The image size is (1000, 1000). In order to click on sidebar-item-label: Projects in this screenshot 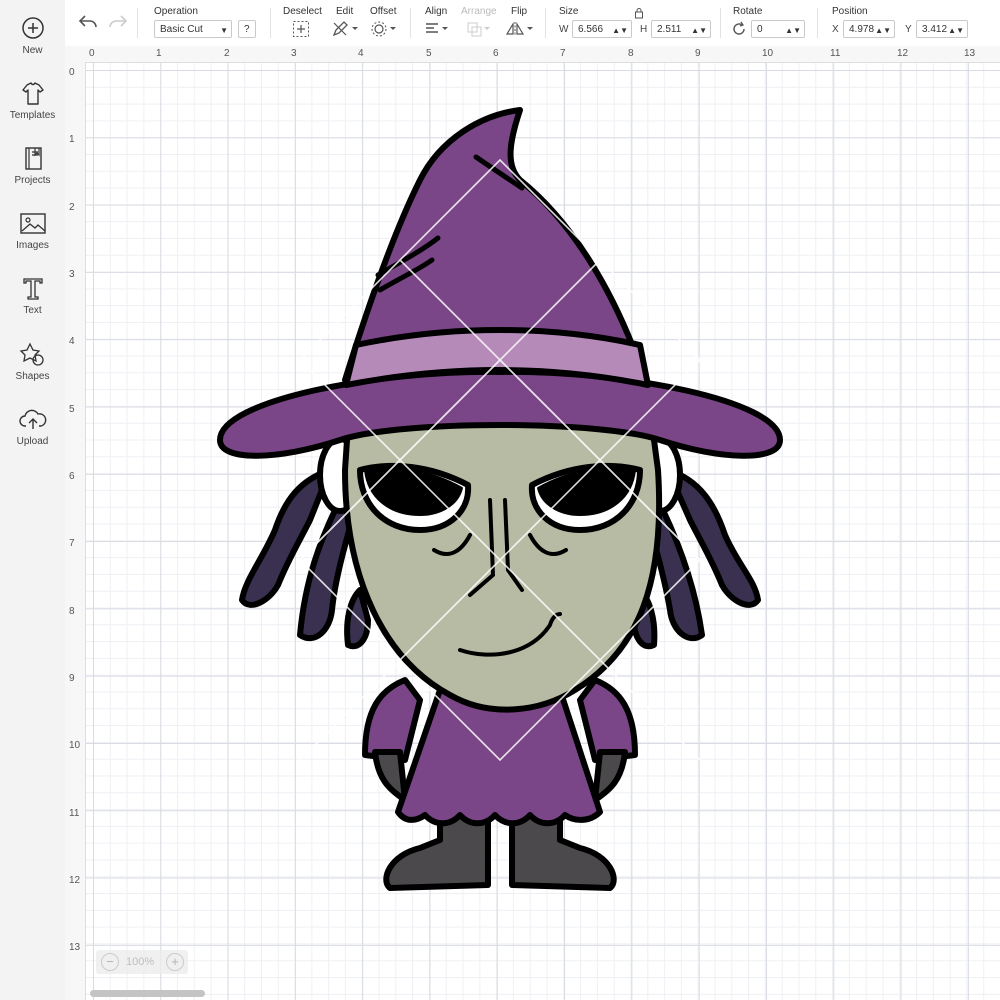, I will do `click(32, 180)`.